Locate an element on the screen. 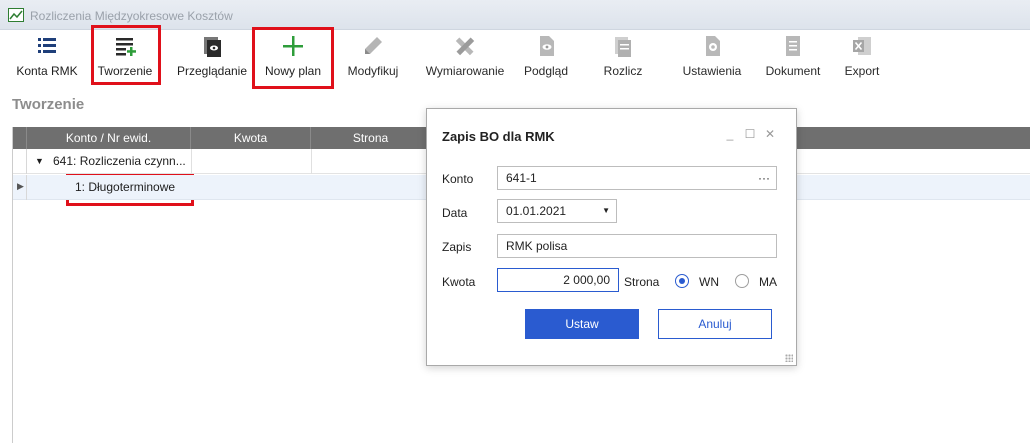  toolbar-label: Ustawienia is located at coordinates (712, 71).